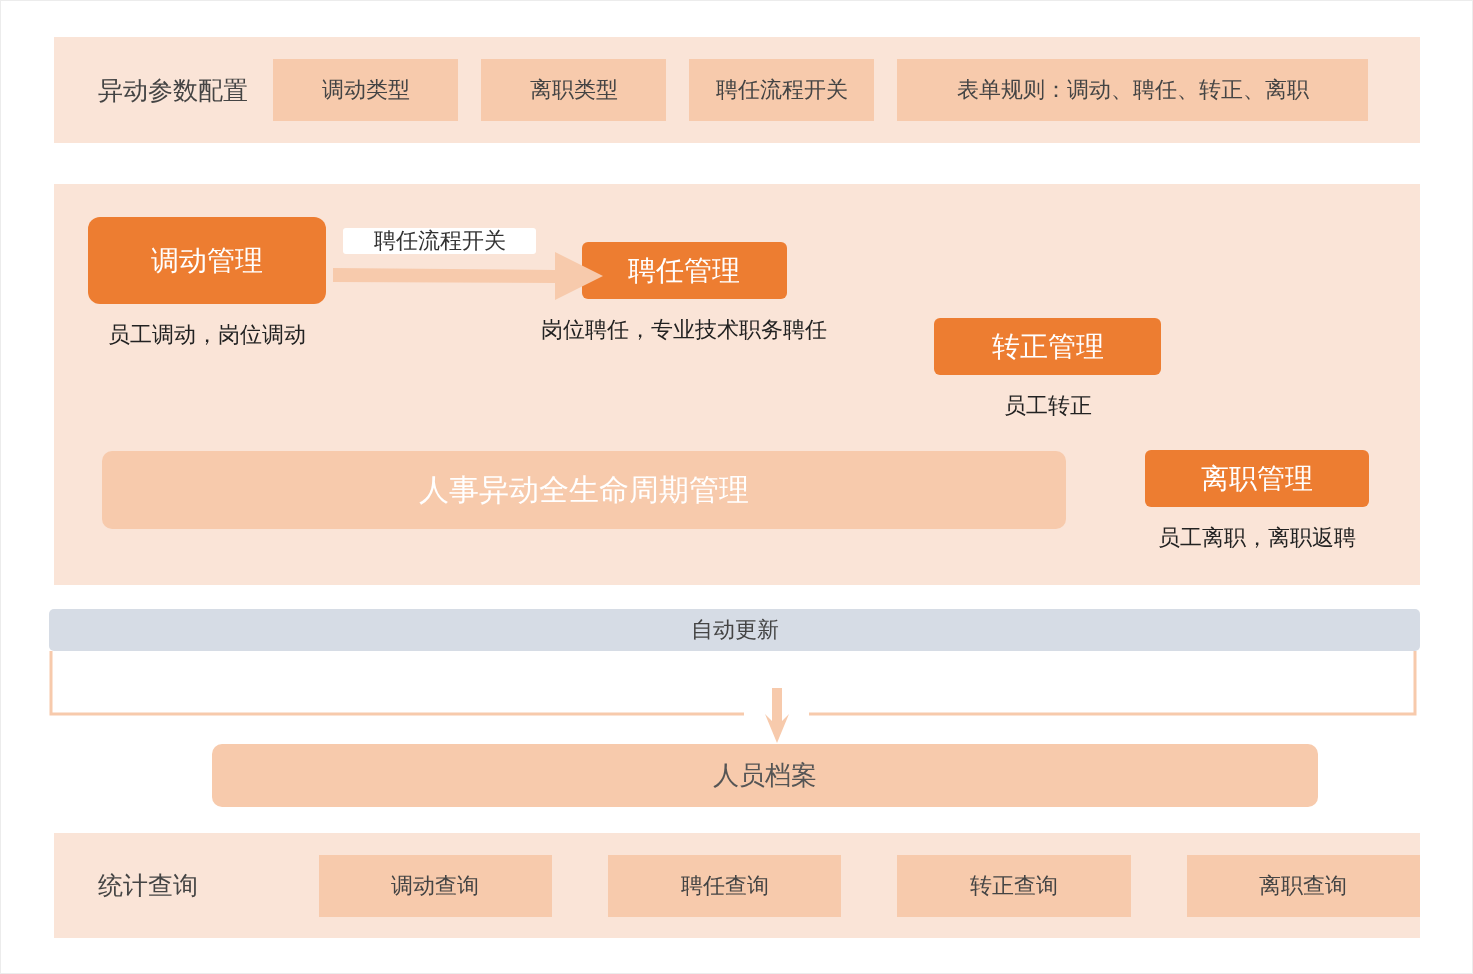 The image size is (1473, 974). Describe the element at coordinates (1047, 406) in the screenshot. I see `module-description: 员工转正` at that location.